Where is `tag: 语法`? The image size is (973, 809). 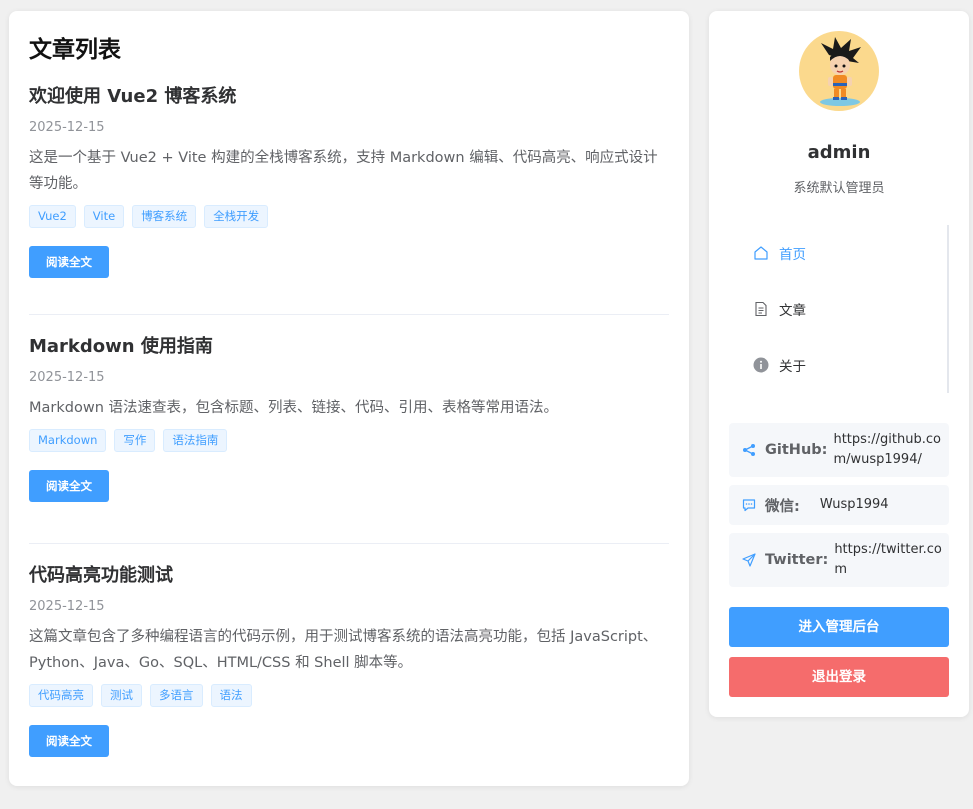
tag: 语法 is located at coordinates (231, 695).